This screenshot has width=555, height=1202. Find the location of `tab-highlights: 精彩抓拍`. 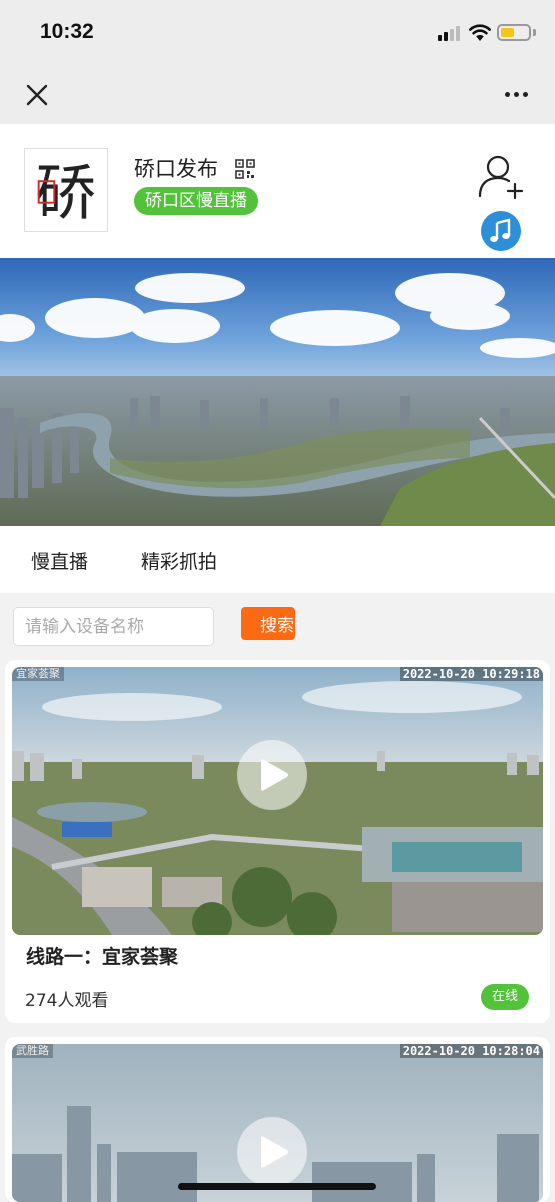

tab-highlights: 精彩抓拍 is located at coordinates (179, 560).